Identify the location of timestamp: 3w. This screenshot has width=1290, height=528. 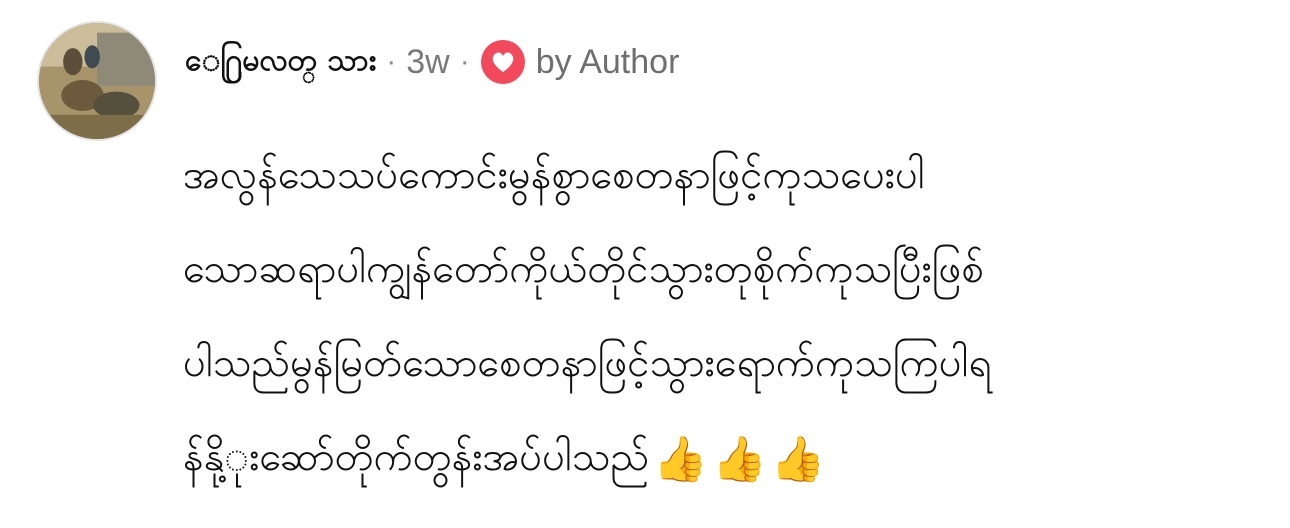
(428, 61).